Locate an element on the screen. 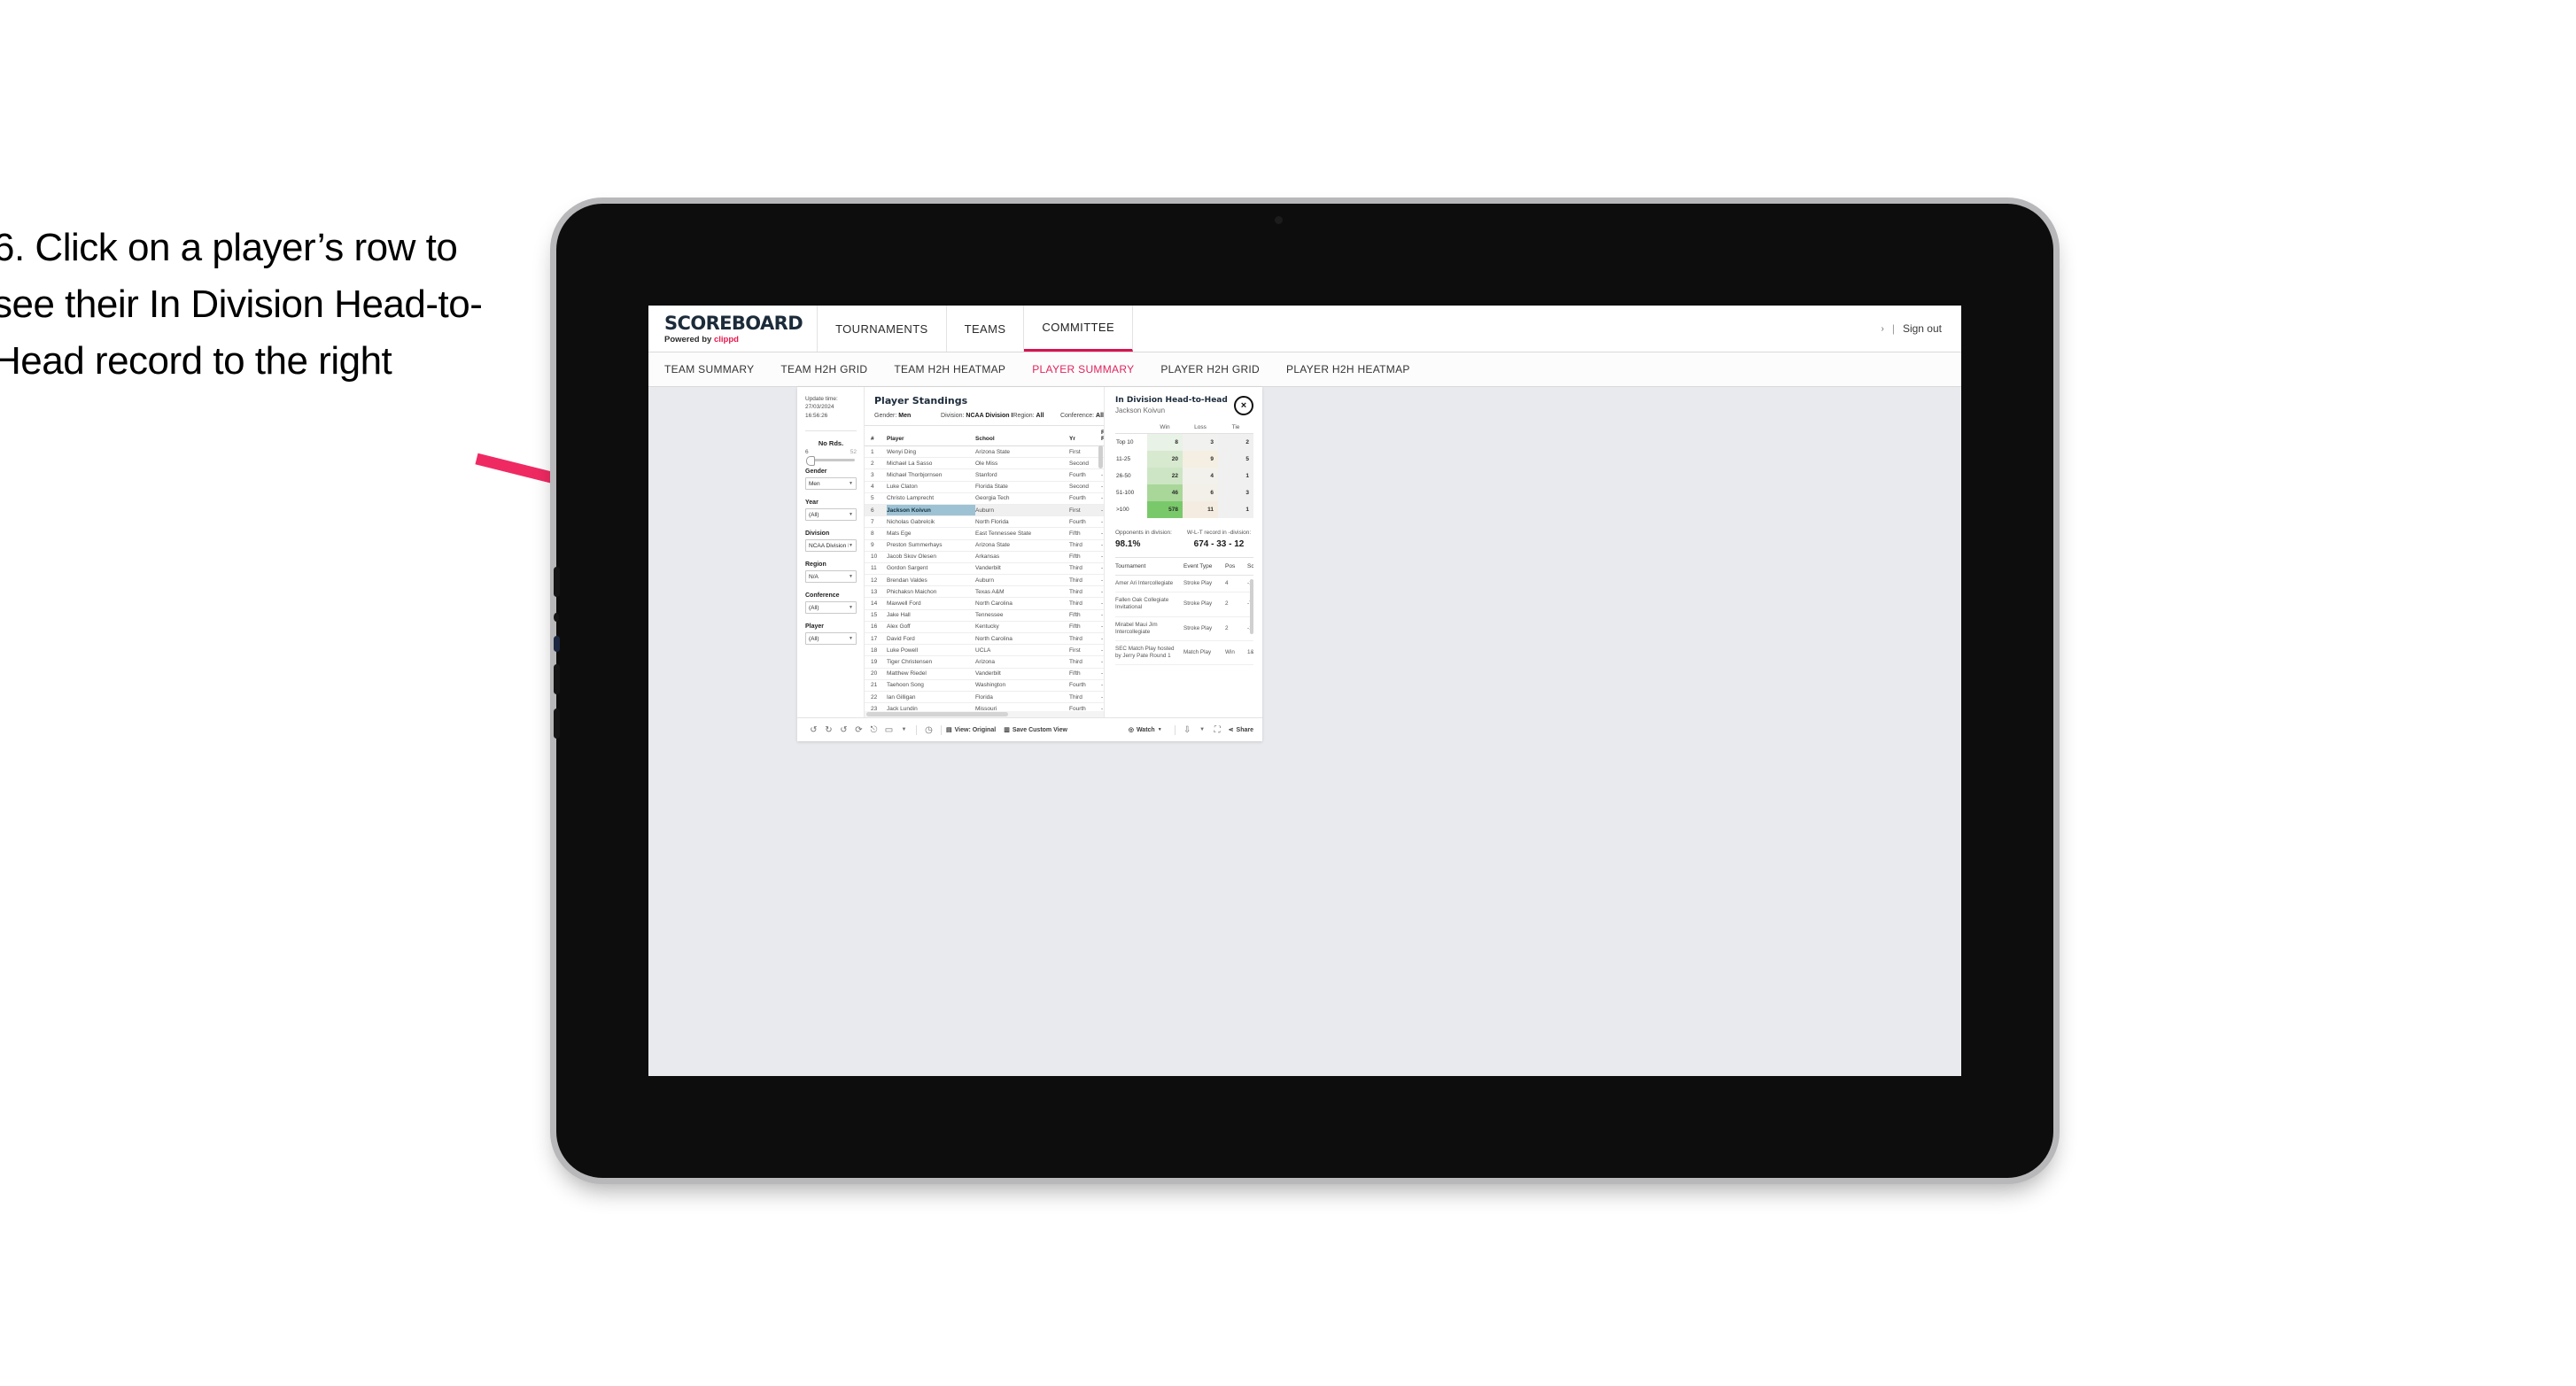 The width and height of the screenshot is (2576, 1386). share-button: ⋖ Share is located at coordinates (1241, 730).